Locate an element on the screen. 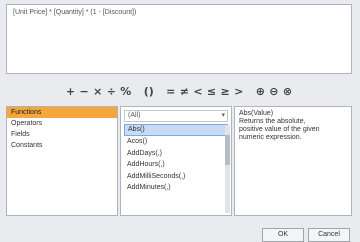  category-item-fields: Fields is located at coordinates (62, 134).